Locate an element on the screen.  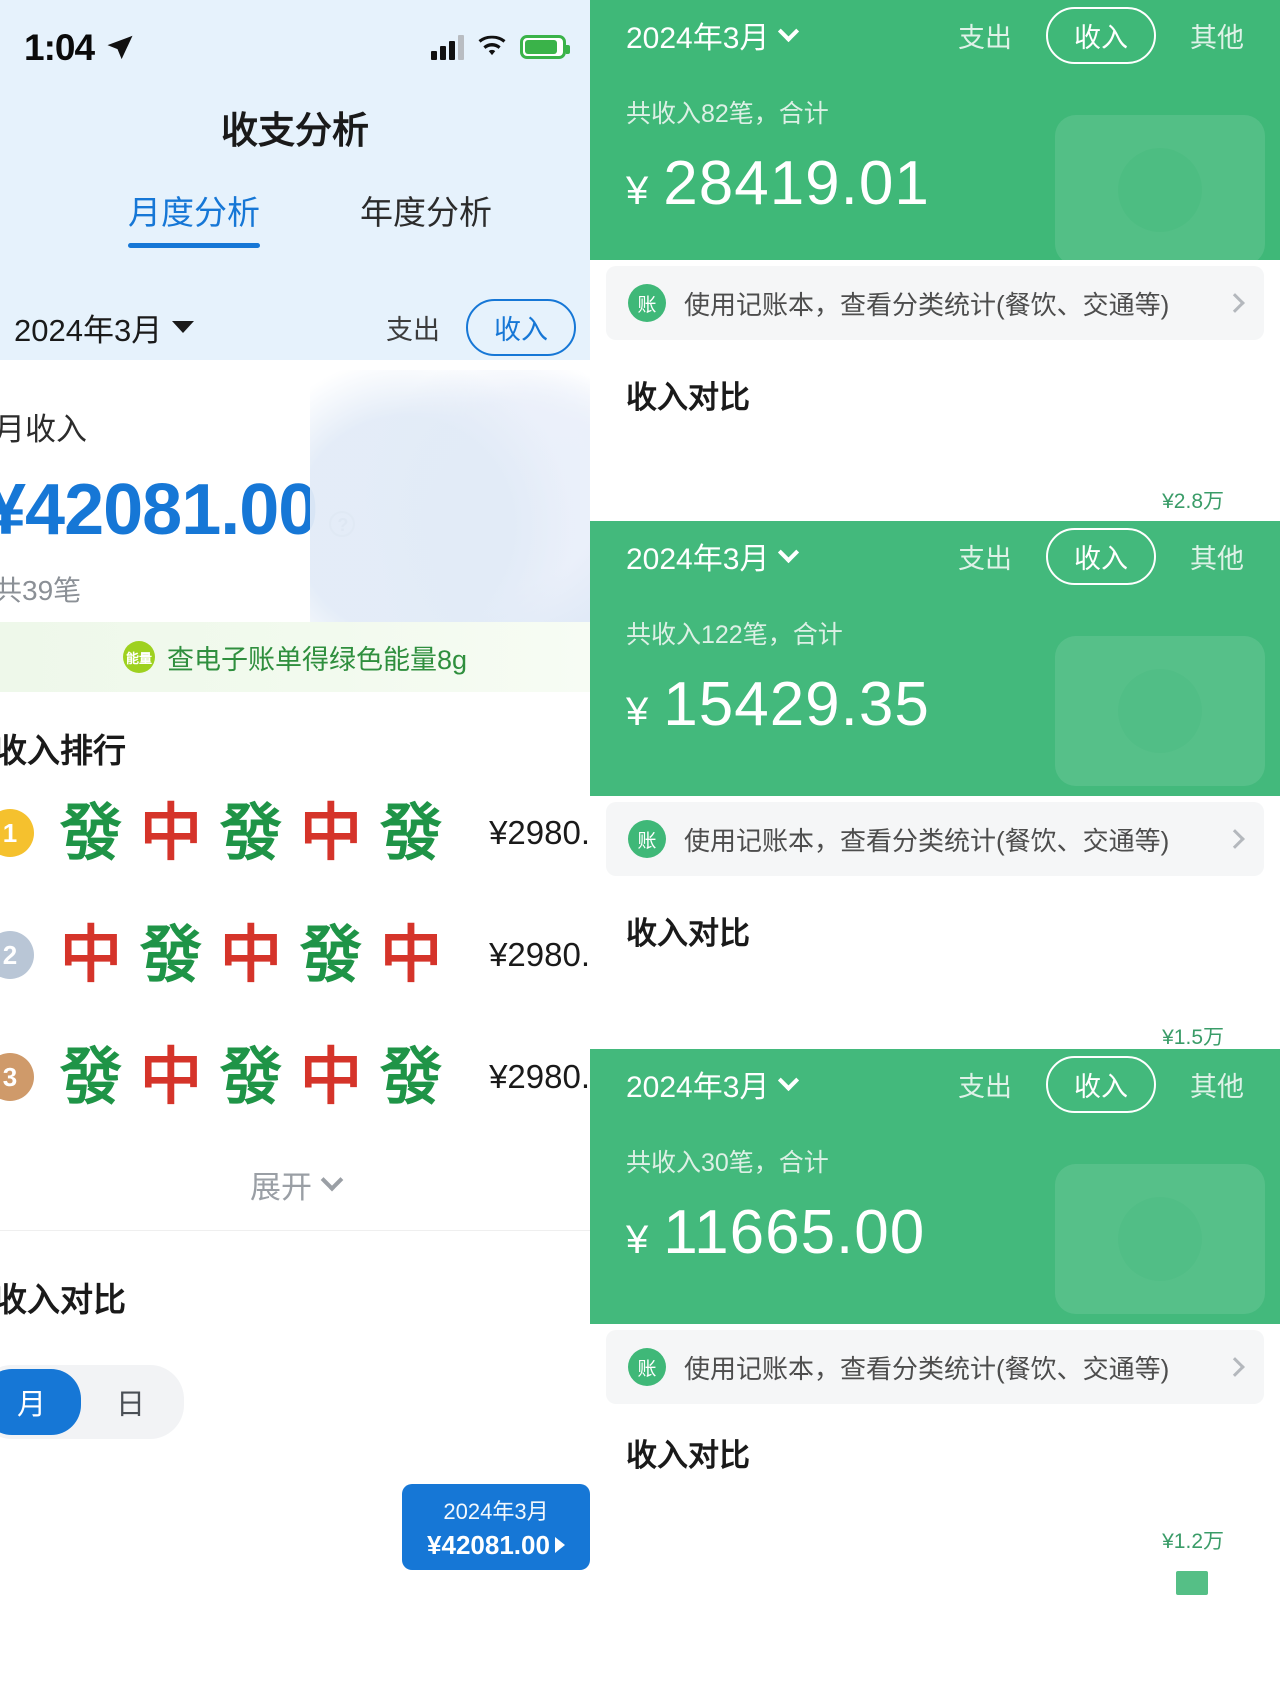
ranking-row: 2 中發中發中 ¥2980. is located at coordinates (295, 955).